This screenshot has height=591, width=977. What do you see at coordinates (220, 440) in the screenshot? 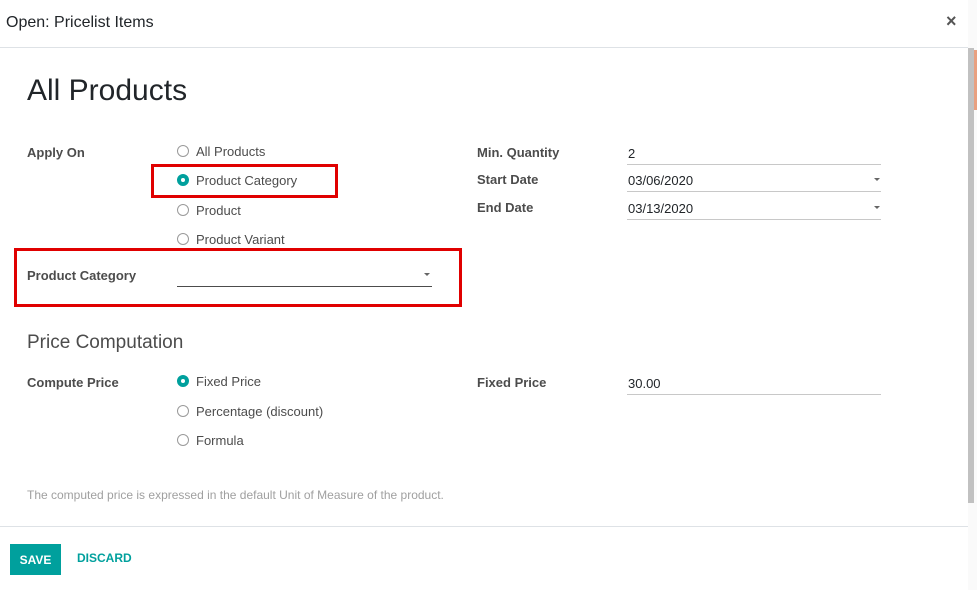
I see `radio-label: Formula` at bounding box center [220, 440].